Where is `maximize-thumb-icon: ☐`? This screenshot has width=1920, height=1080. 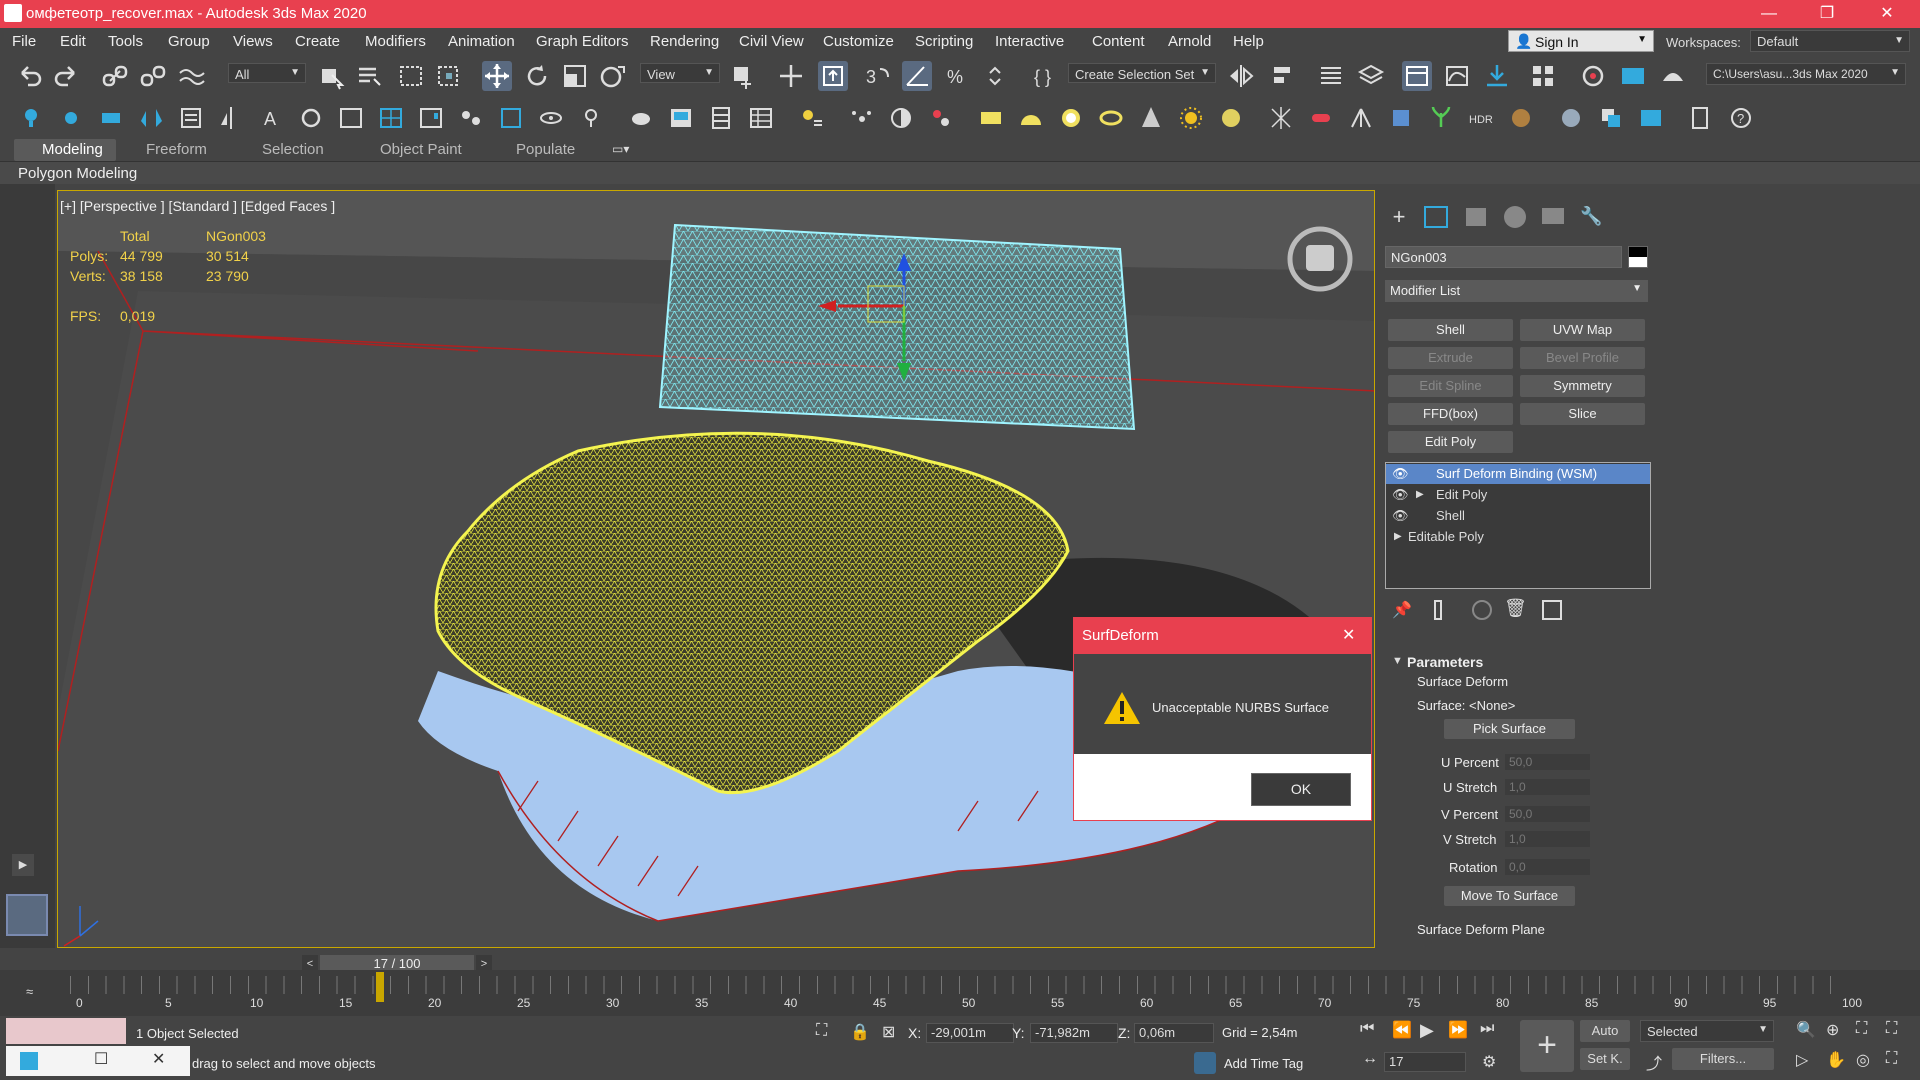 maximize-thumb-icon: ☐ is located at coordinates (101, 1059).